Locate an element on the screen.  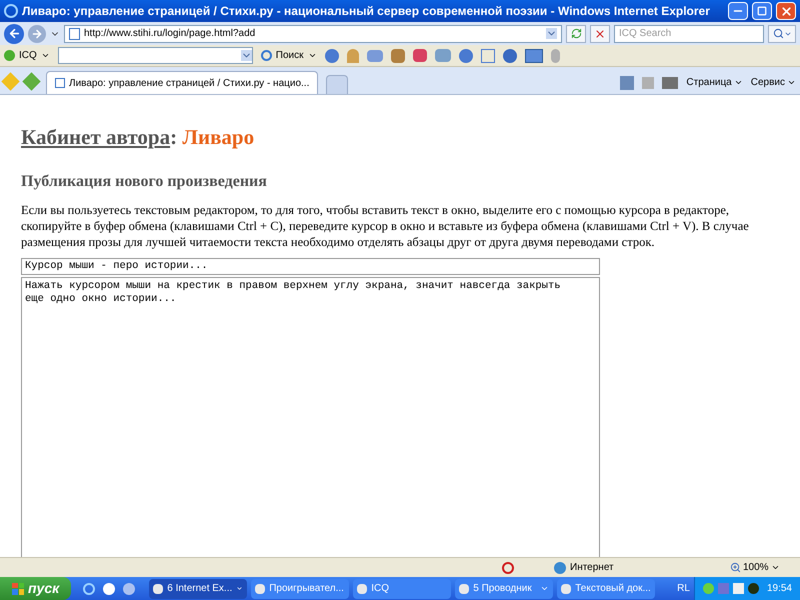
address-field: http://www.stihi.ru/login/page.html?add is located at coordinates (313, 33).